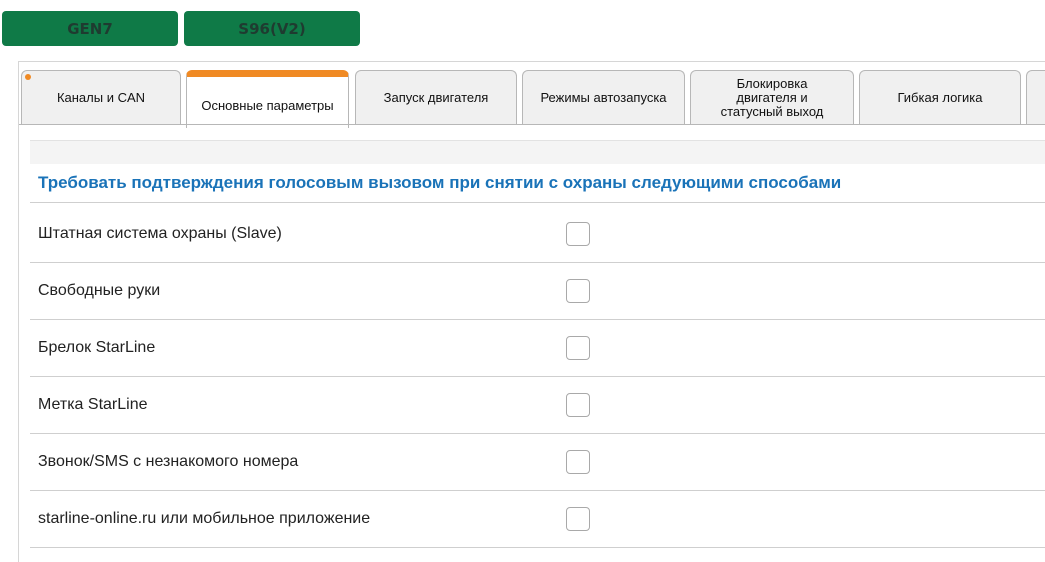 The height and width of the screenshot is (562, 1045). I want to click on tab-label: Каналы и CAN, so click(101, 97).